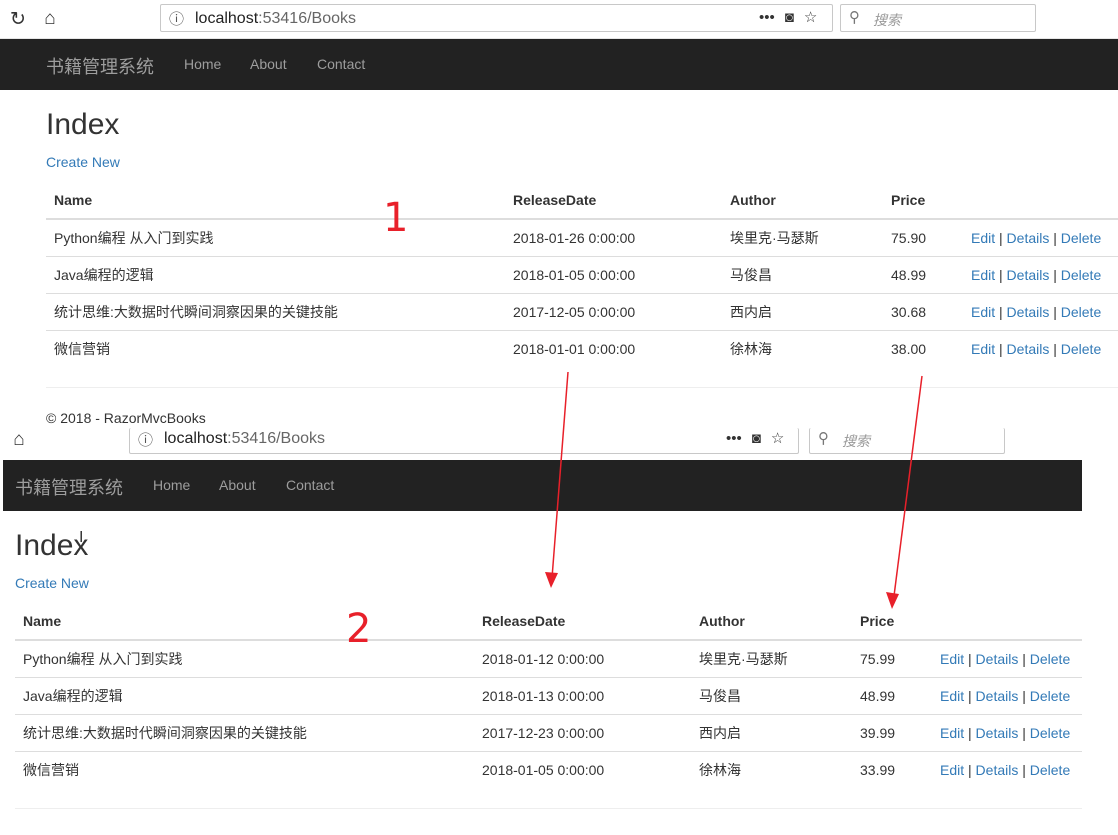  Describe the element at coordinates (892, 732) in the screenshot. I see `cell-price: 39.99` at that location.